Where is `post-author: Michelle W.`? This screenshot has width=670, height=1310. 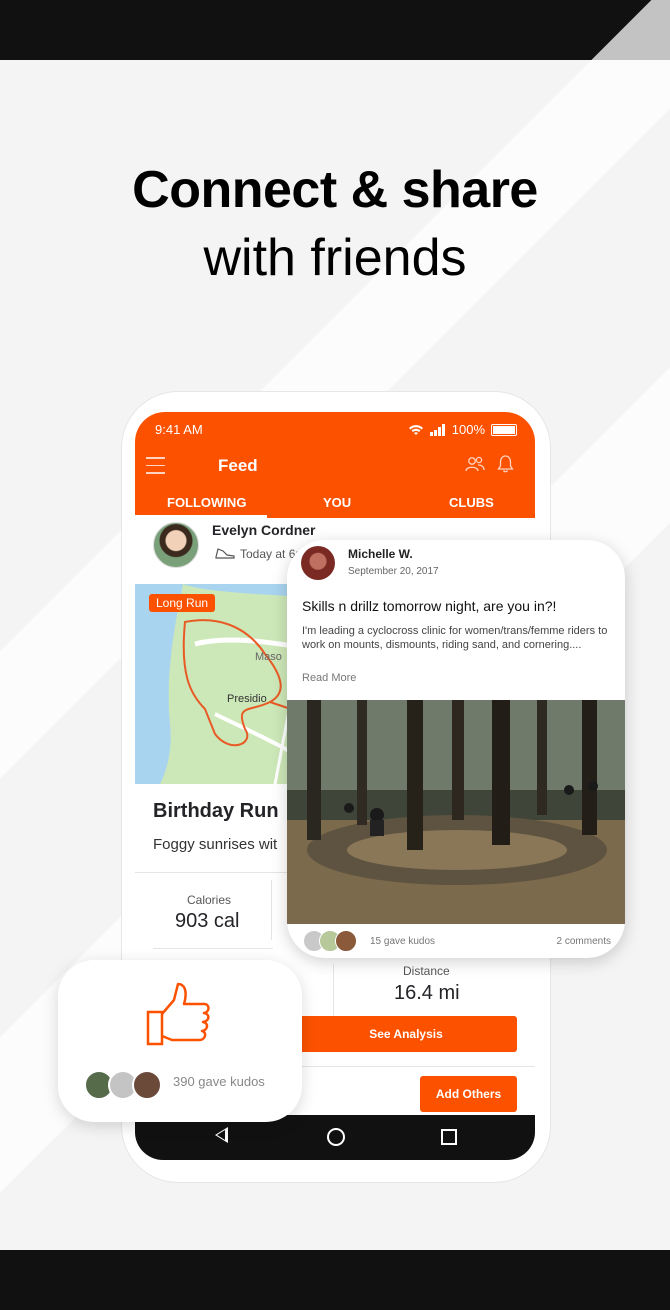 post-author: Michelle W. is located at coordinates (380, 554).